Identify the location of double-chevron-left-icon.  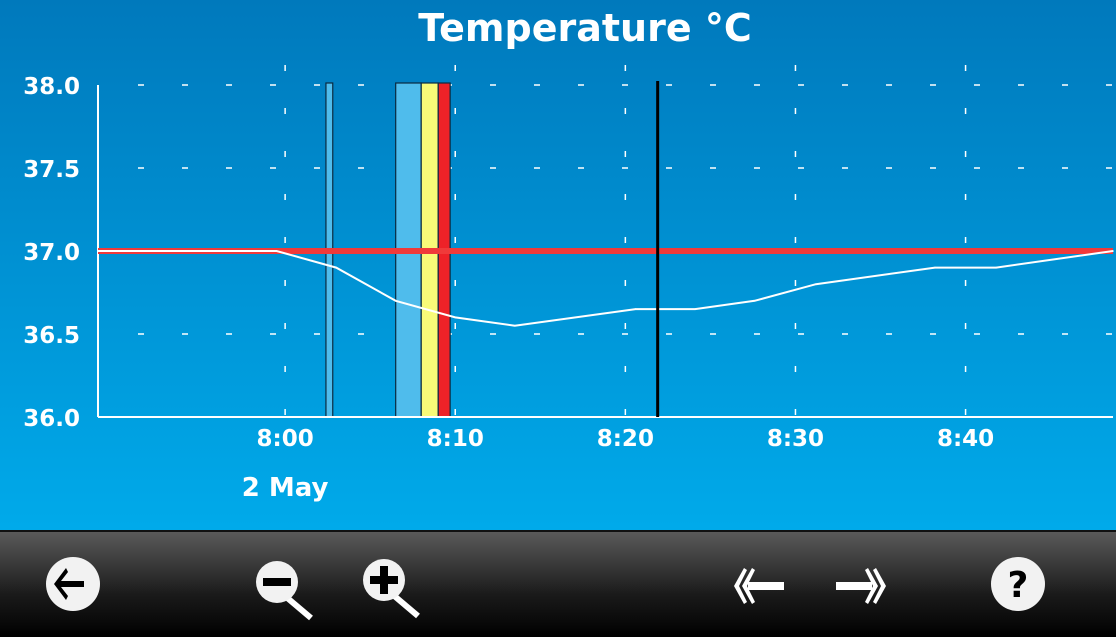
(759, 586).